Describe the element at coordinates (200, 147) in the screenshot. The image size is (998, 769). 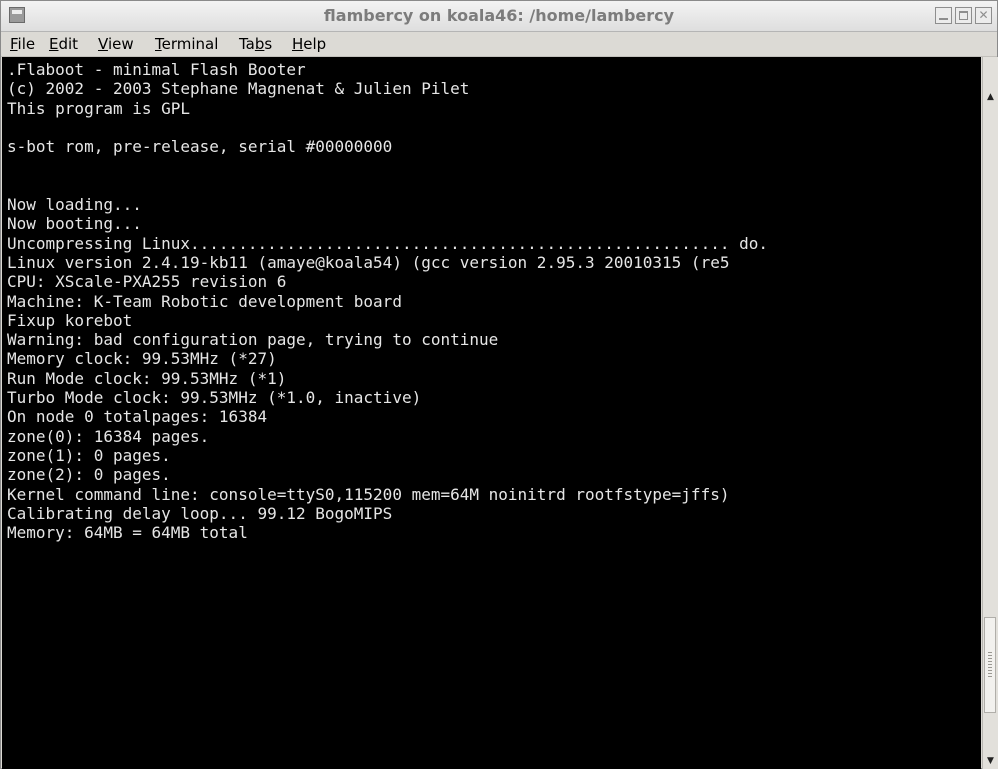
I see `terminal-line: s-bot rom, pre-release, serial #00000000` at that location.